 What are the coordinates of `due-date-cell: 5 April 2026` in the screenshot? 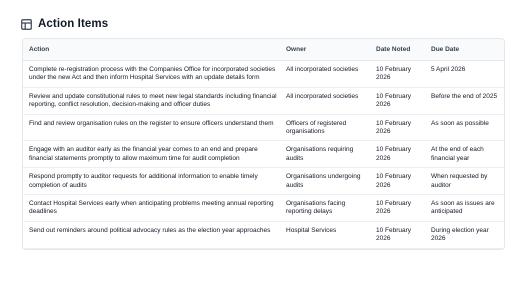 It's located at (464, 74).